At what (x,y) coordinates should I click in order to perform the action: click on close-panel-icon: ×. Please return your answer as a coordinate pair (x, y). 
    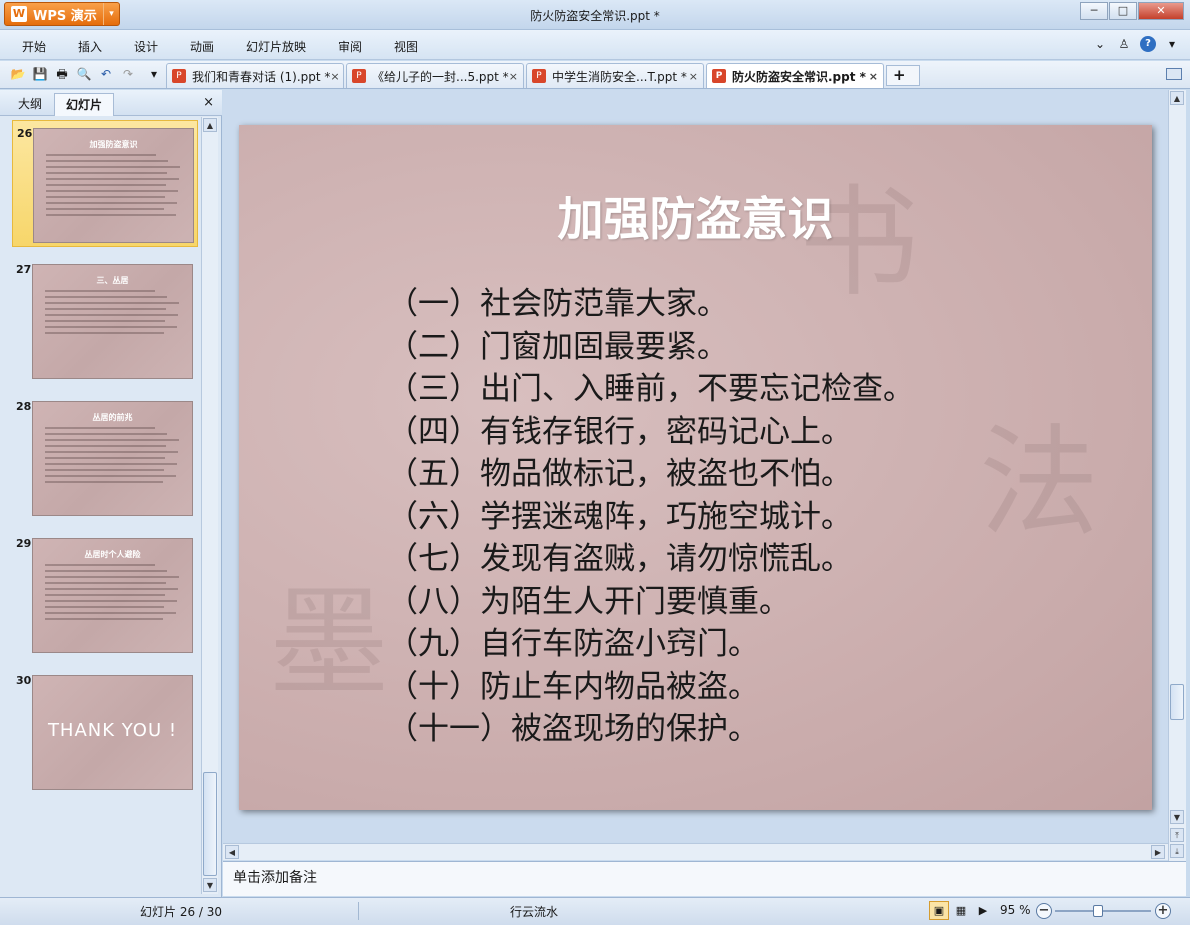
    Looking at the image, I should click on (208, 102).